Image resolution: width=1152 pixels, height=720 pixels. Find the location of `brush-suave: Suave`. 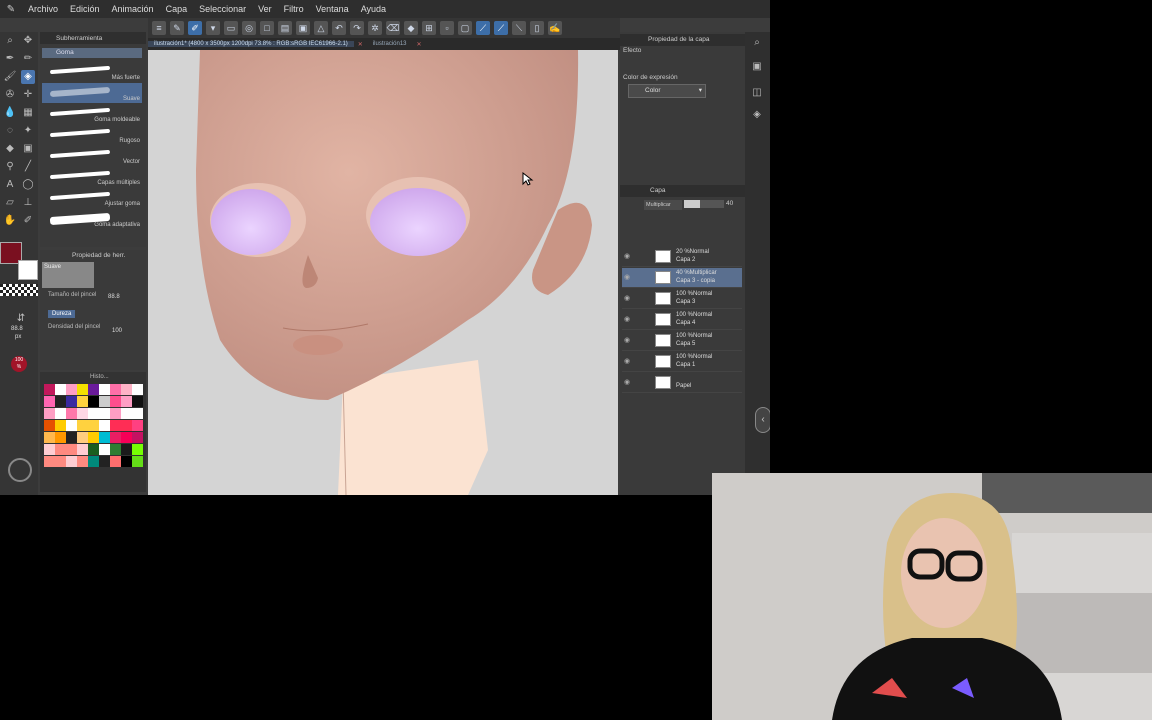

brush-suave: Suave is located at coordinates (92, 93).